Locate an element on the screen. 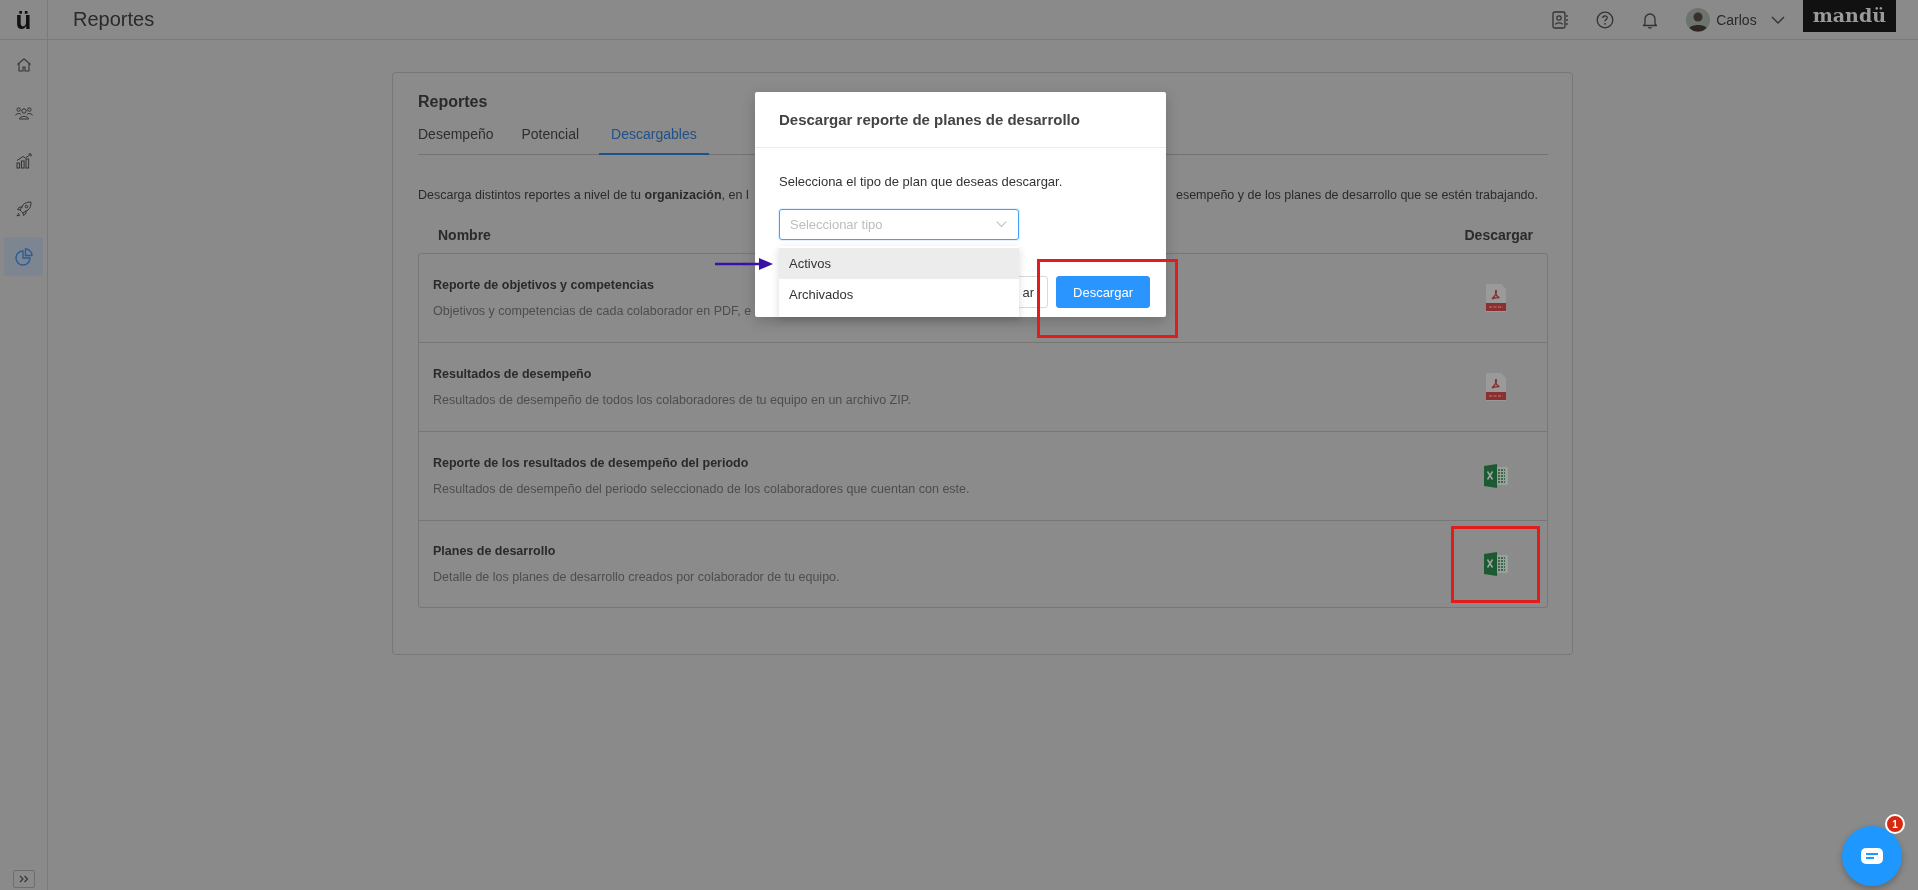 Image resolution: width=1918 pixels, height=890 pixels. report-description: Resultados de desempeño de todos los colaboradores de tu equipo en un archivo ZIP. is located at coordinates (672, 400).